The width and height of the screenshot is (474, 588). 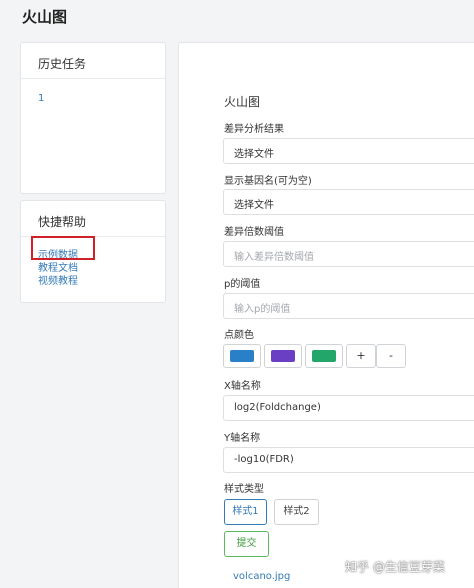 I want to click on watermark: 知乎 @生信豆芽菜, so click(x=395, y=567).